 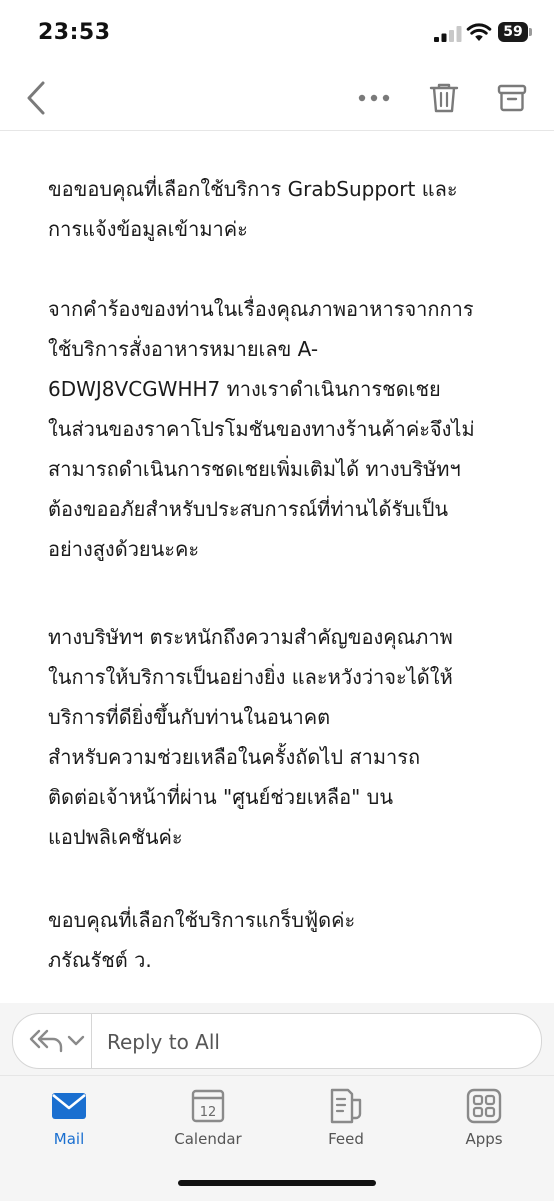 I want to click on trash-icon, so click(x=444, y=98).